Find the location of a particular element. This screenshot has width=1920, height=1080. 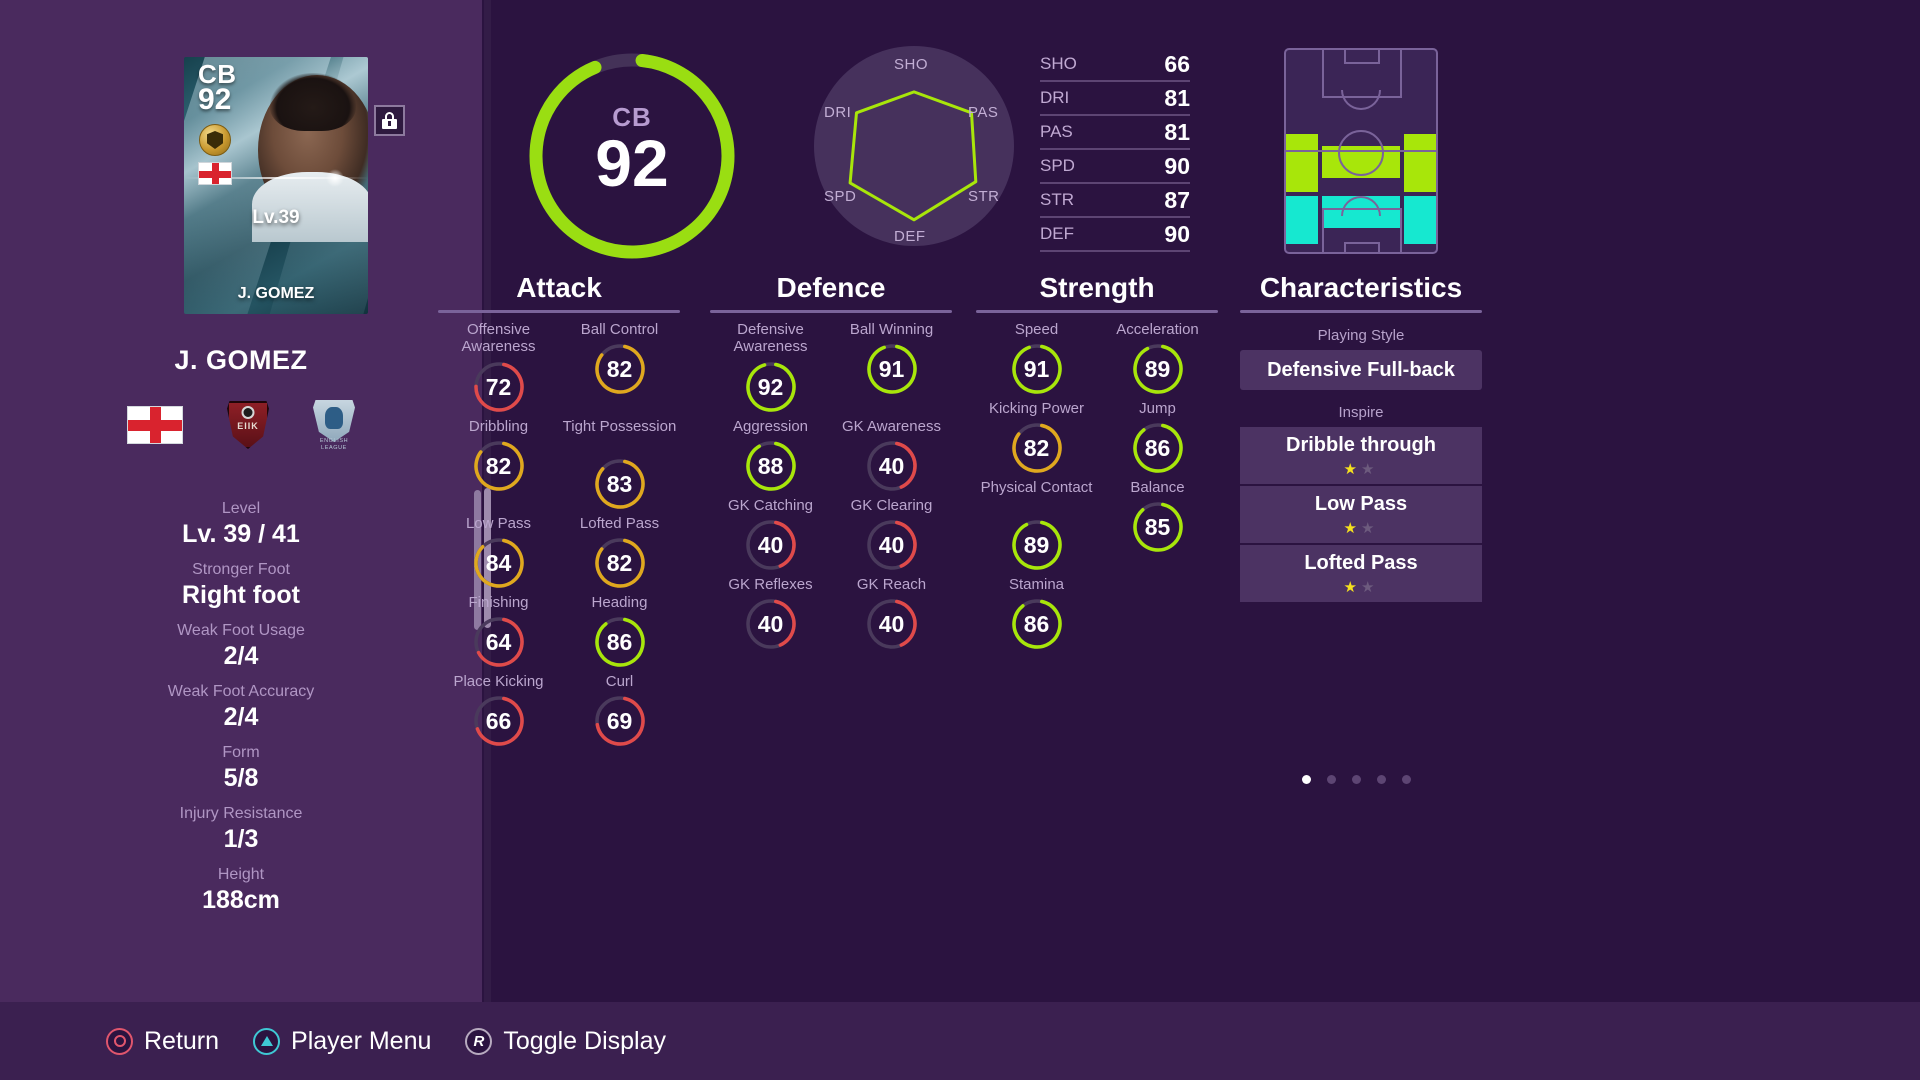

pitch-arc-top is located at coordinates (1361, 100).